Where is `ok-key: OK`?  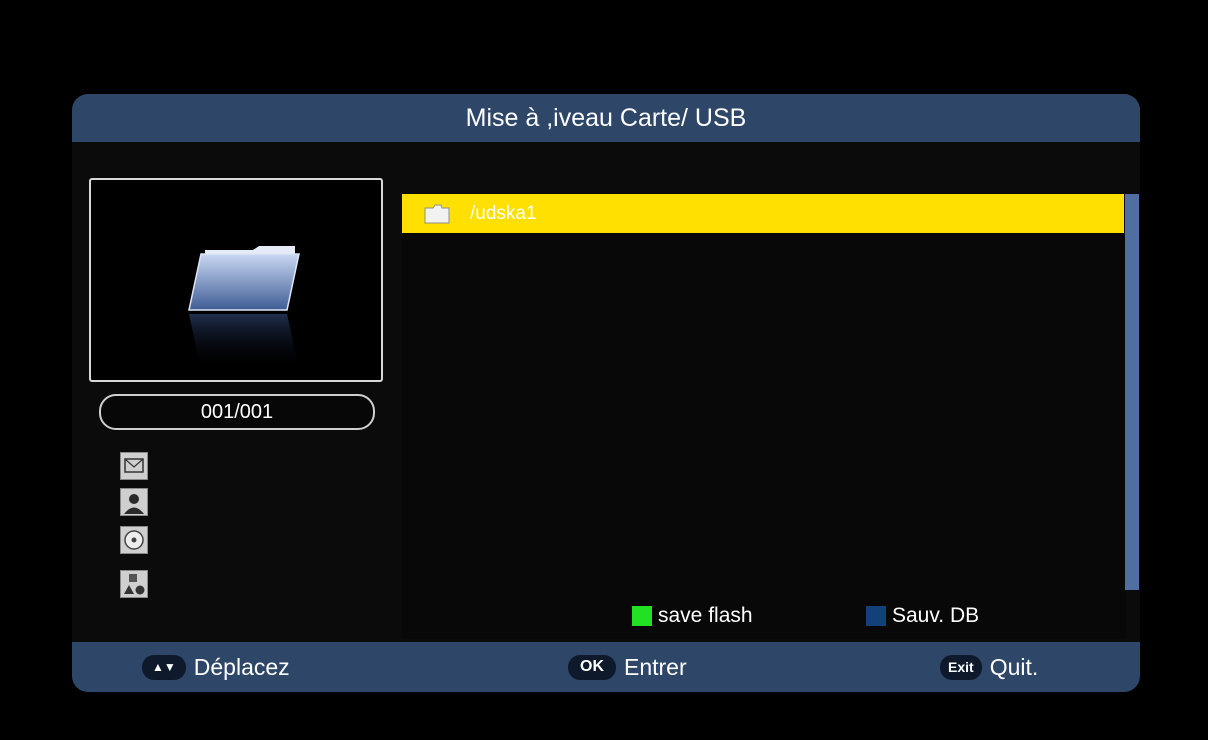
ok-key: OK is located at coordinates (592, 667).